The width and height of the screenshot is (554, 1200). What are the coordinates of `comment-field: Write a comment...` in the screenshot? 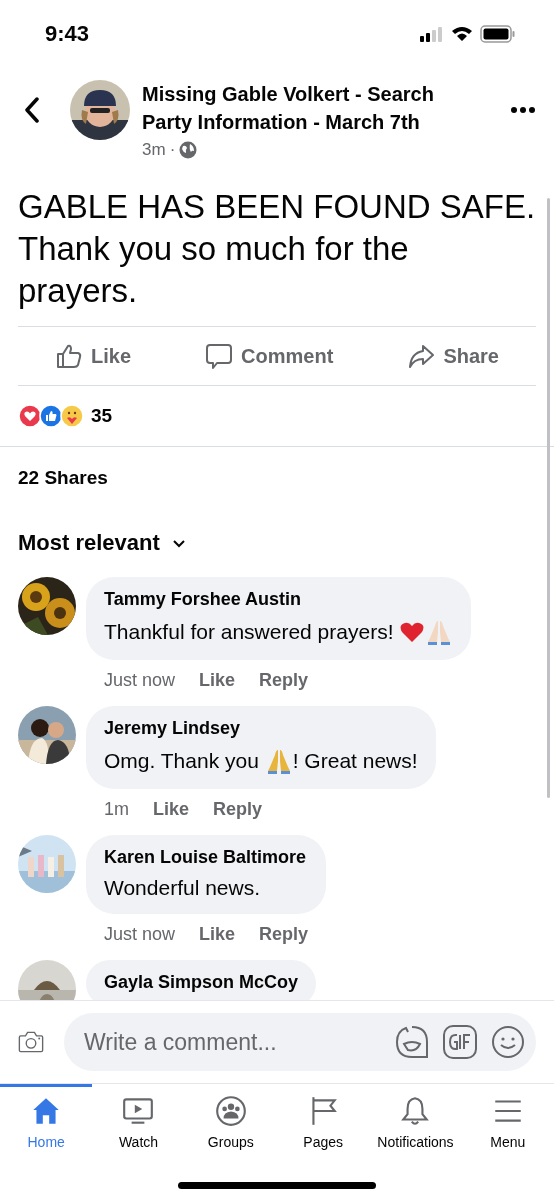 It's located at (300, 1042).